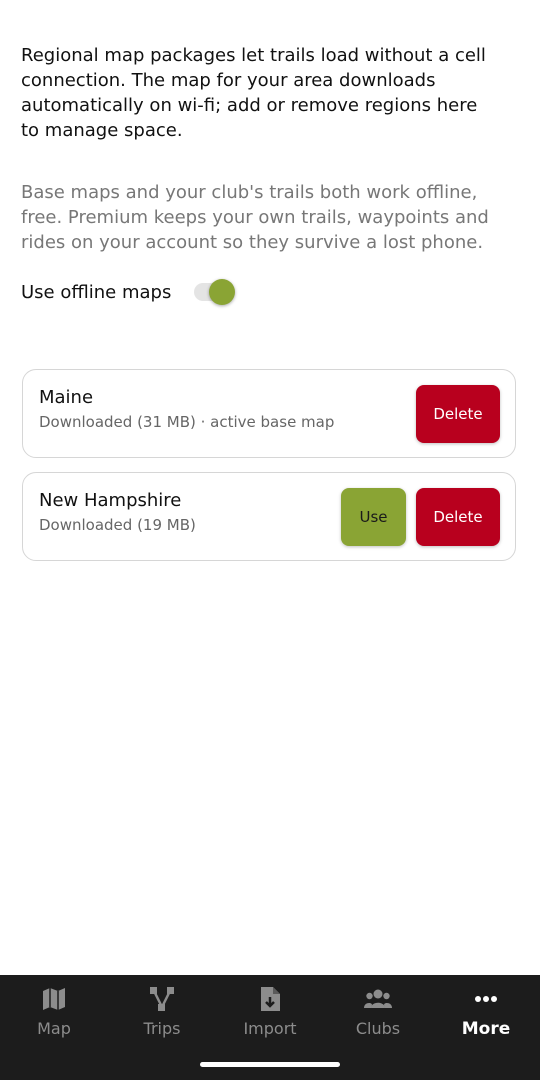  Describe the element at coordinates (486, 1029) in the screenshot. I see `tab-label: More` at that location.